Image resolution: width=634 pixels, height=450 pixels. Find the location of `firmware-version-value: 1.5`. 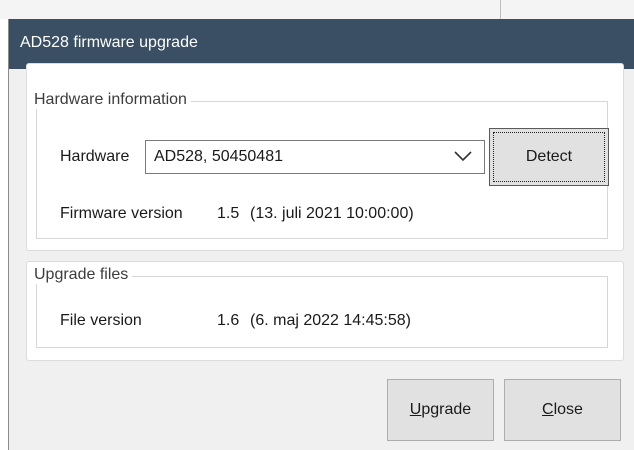

firmware-version-value: 1.5 is located at coordinates (228, 213).